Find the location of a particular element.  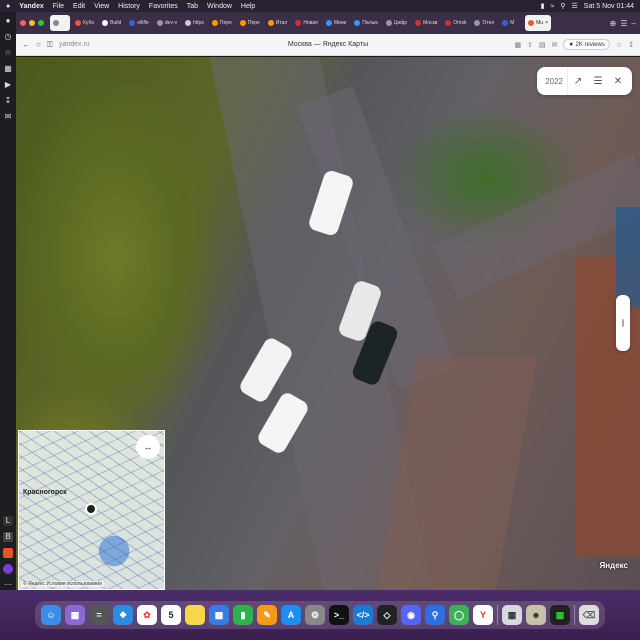

zoom-window-icon is located at coordinates (41, 23).